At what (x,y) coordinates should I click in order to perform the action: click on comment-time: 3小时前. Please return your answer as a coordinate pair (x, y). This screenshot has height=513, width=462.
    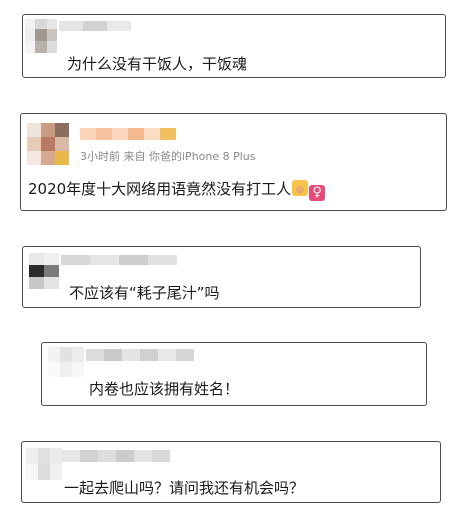
    Looking at the image, I should click on (100, 156).